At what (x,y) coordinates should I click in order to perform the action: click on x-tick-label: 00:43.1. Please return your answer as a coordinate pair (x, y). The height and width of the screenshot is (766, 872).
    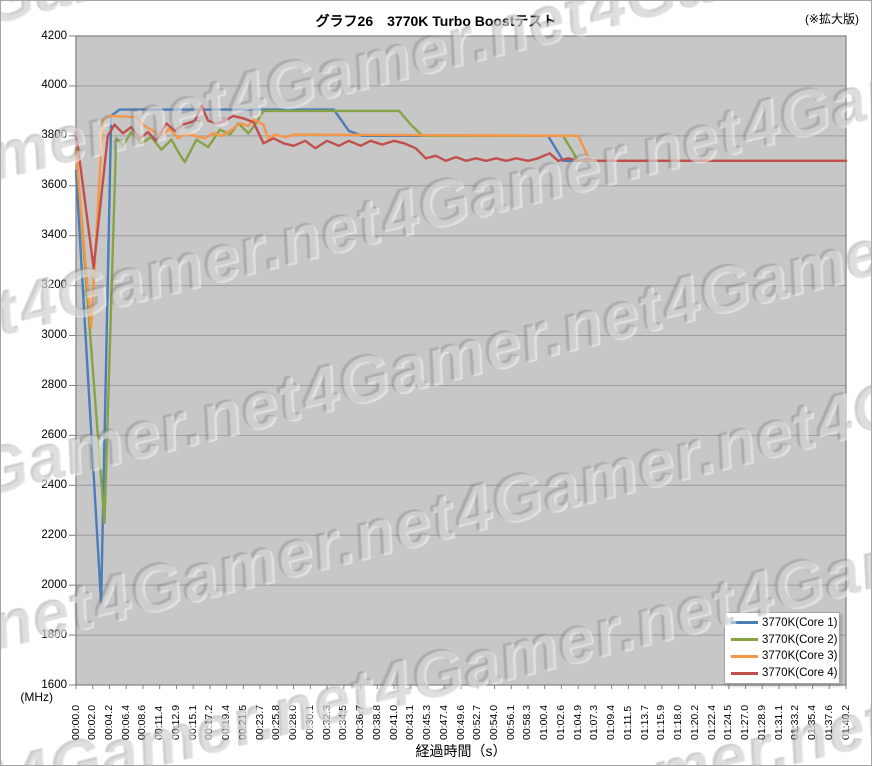
    Looking at the image, I should click on (410, 722).